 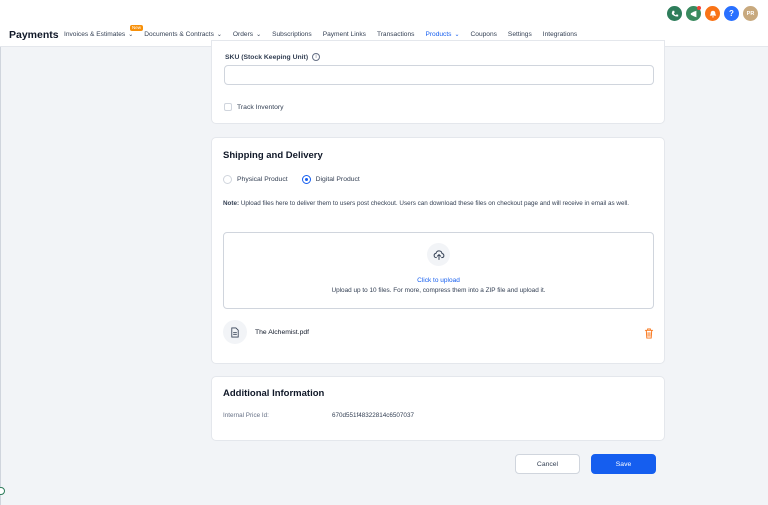 I want to click on radio-digital-product: Digital Product, so click(x=330, y=179).